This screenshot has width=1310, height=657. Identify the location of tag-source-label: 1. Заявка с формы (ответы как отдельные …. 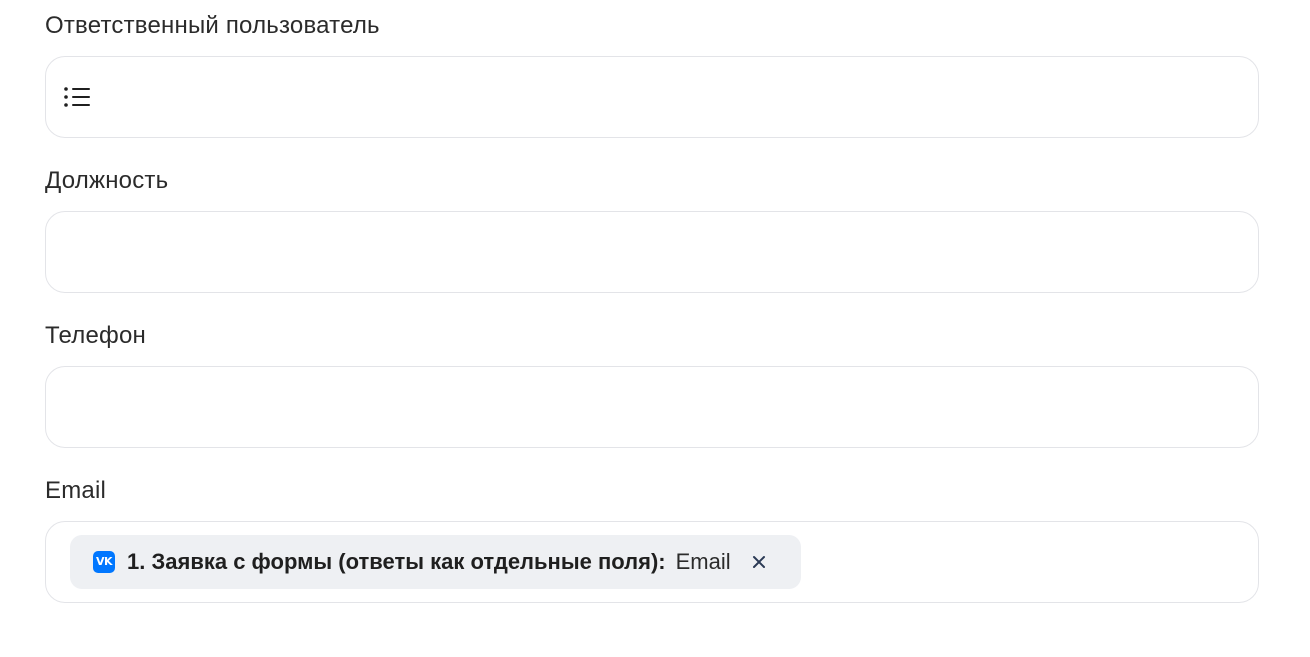
(396, 561).